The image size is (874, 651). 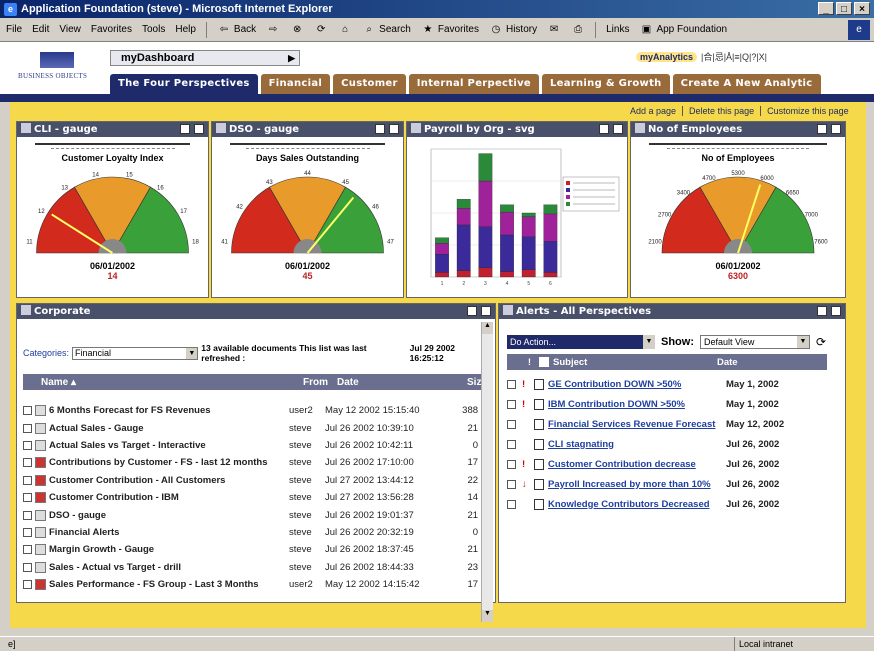 I want to click on app-foundation-link: ▣ App Foundation, so click(x=683, y=30).